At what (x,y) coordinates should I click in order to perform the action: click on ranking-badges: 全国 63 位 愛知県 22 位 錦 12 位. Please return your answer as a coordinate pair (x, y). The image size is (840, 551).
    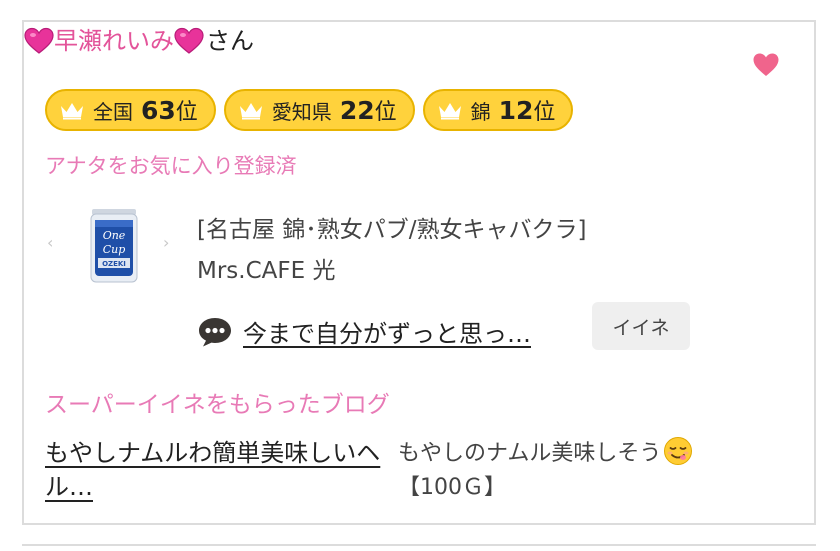
    Looking at the image, I should click on (309, 110).